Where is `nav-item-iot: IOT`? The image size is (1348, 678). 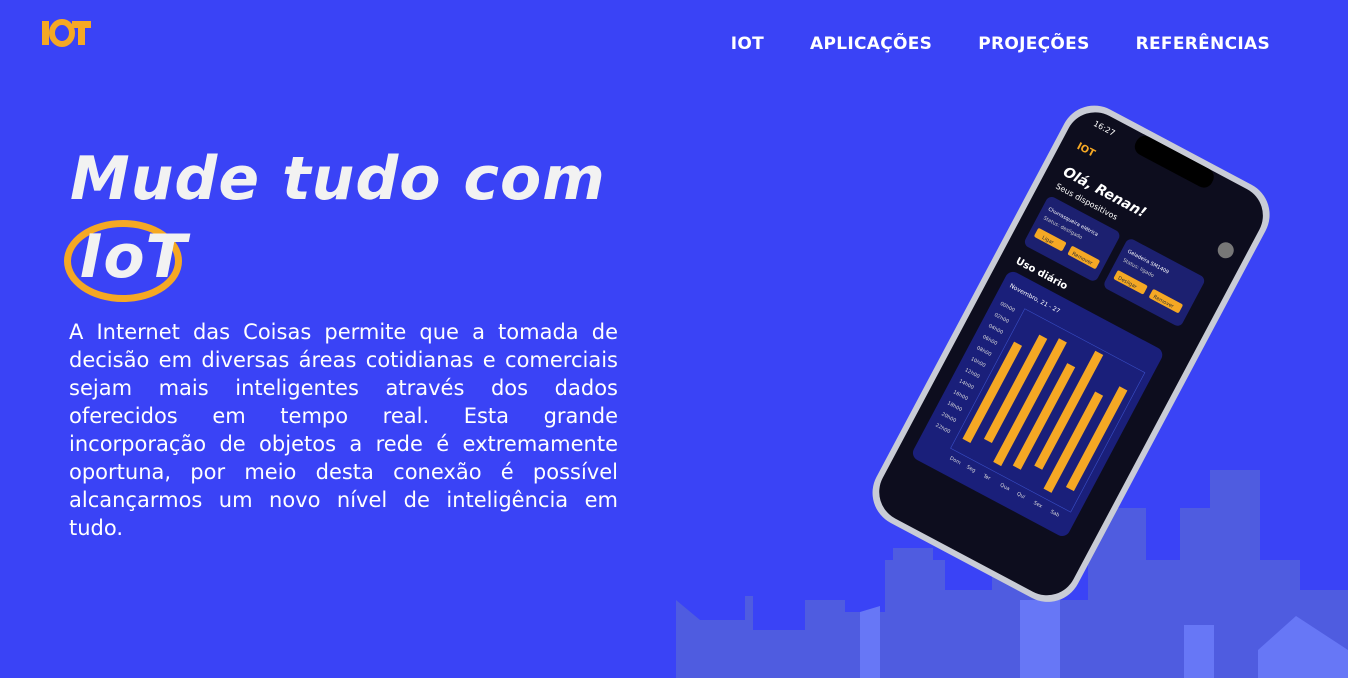
nav-item-iot: IOT is located at coordinates (747, 44).